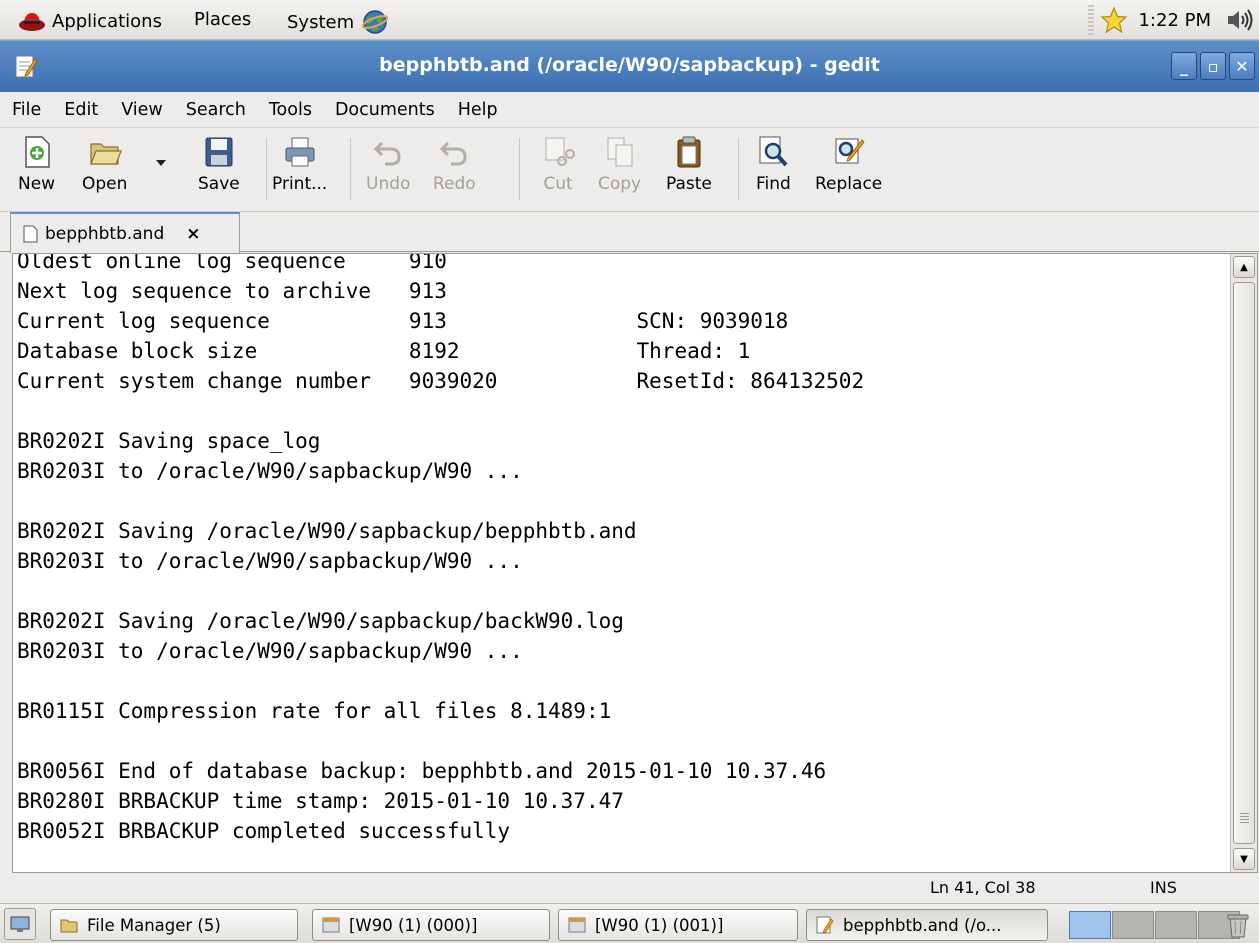 The image size is (1259, 943). What do you see at coordinates (69, 926) in the screenshot?
I see `folder-icon` at bounding box center [69, 926].